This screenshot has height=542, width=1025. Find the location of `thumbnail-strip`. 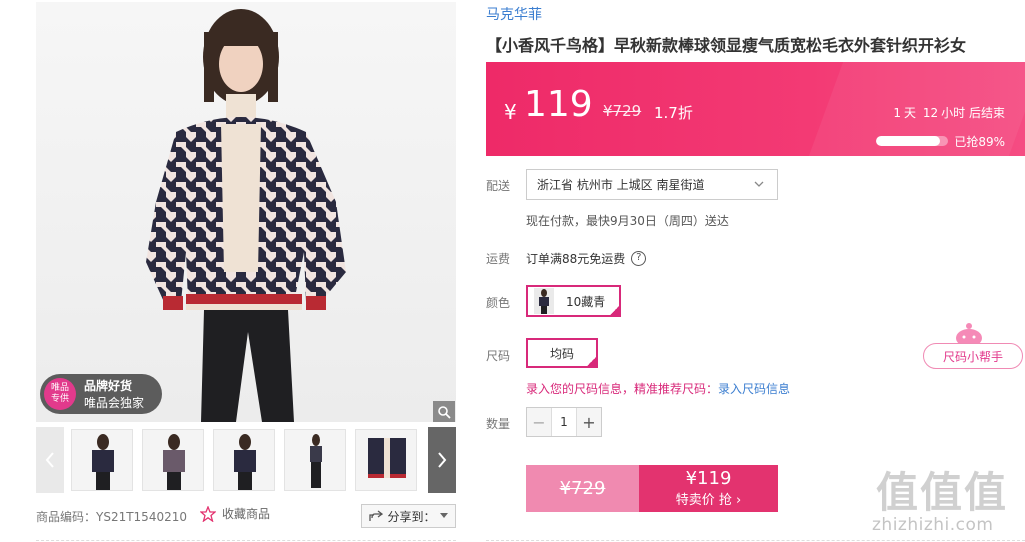

thumbnail-strip is located at coordinates (246, 460).